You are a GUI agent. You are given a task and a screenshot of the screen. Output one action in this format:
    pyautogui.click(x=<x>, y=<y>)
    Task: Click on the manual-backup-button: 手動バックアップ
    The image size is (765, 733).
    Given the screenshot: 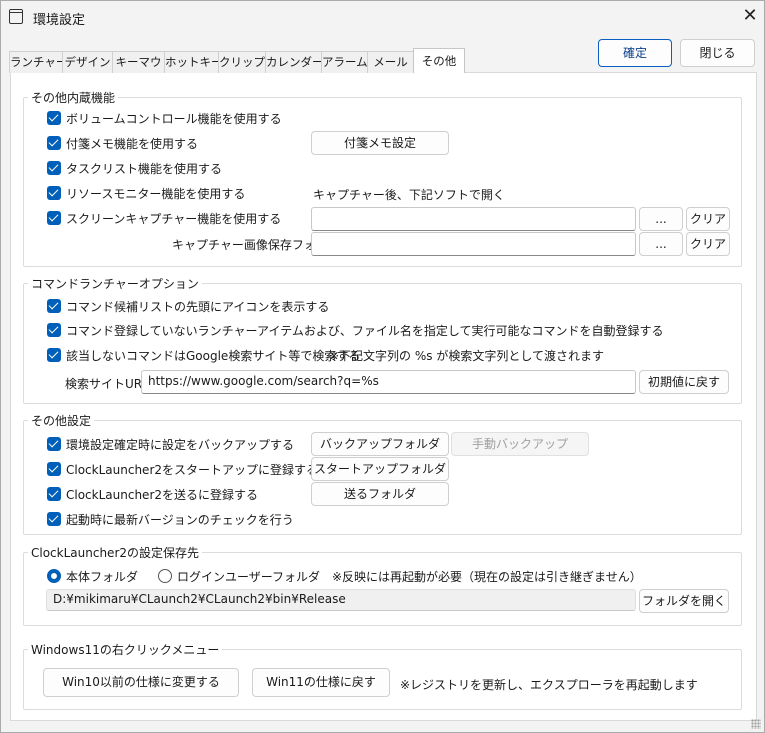 What is the action you would take?
    pyautogui.click(x=520, y=444)
    